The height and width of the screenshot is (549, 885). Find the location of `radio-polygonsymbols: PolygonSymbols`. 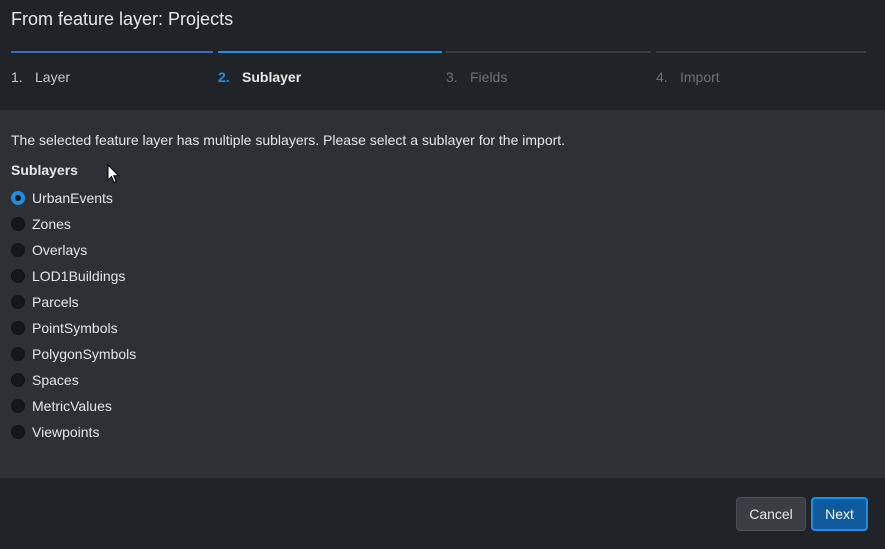

radio-polygonsymbols: PolygonSymbols is located at coordinates (211, 354).